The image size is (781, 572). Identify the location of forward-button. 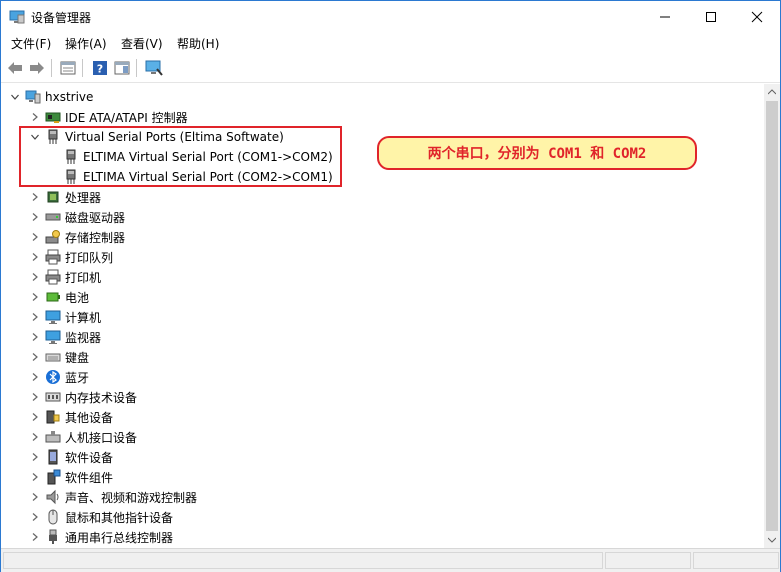
(37, 68).